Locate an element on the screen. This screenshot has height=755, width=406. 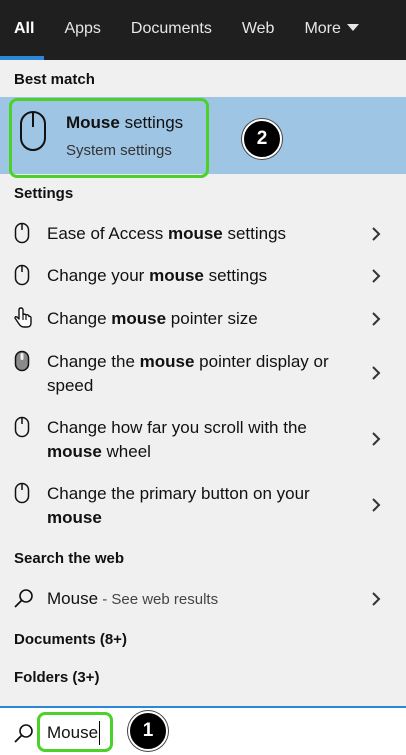
tab-documents: Documents is located at coordinates (171, 30).